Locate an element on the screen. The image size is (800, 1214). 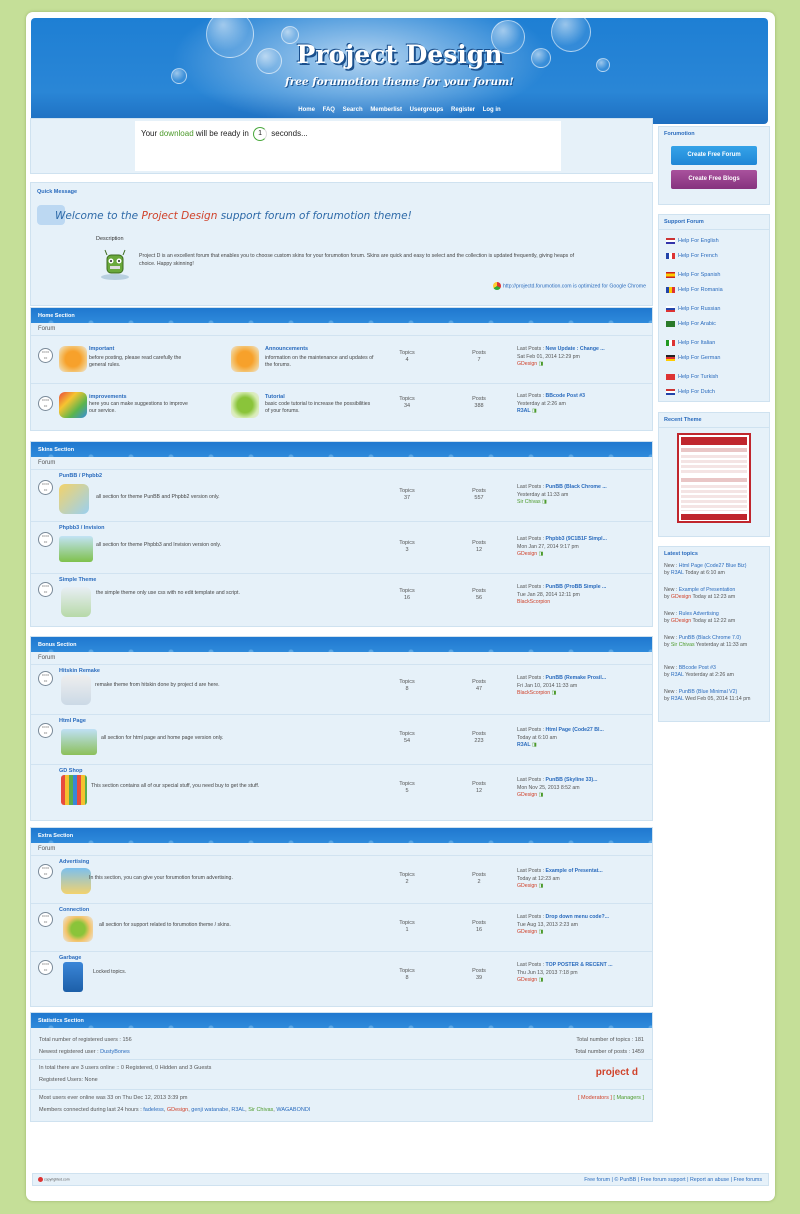
project-d-logo: project d is located at coordinates (616, 1072).